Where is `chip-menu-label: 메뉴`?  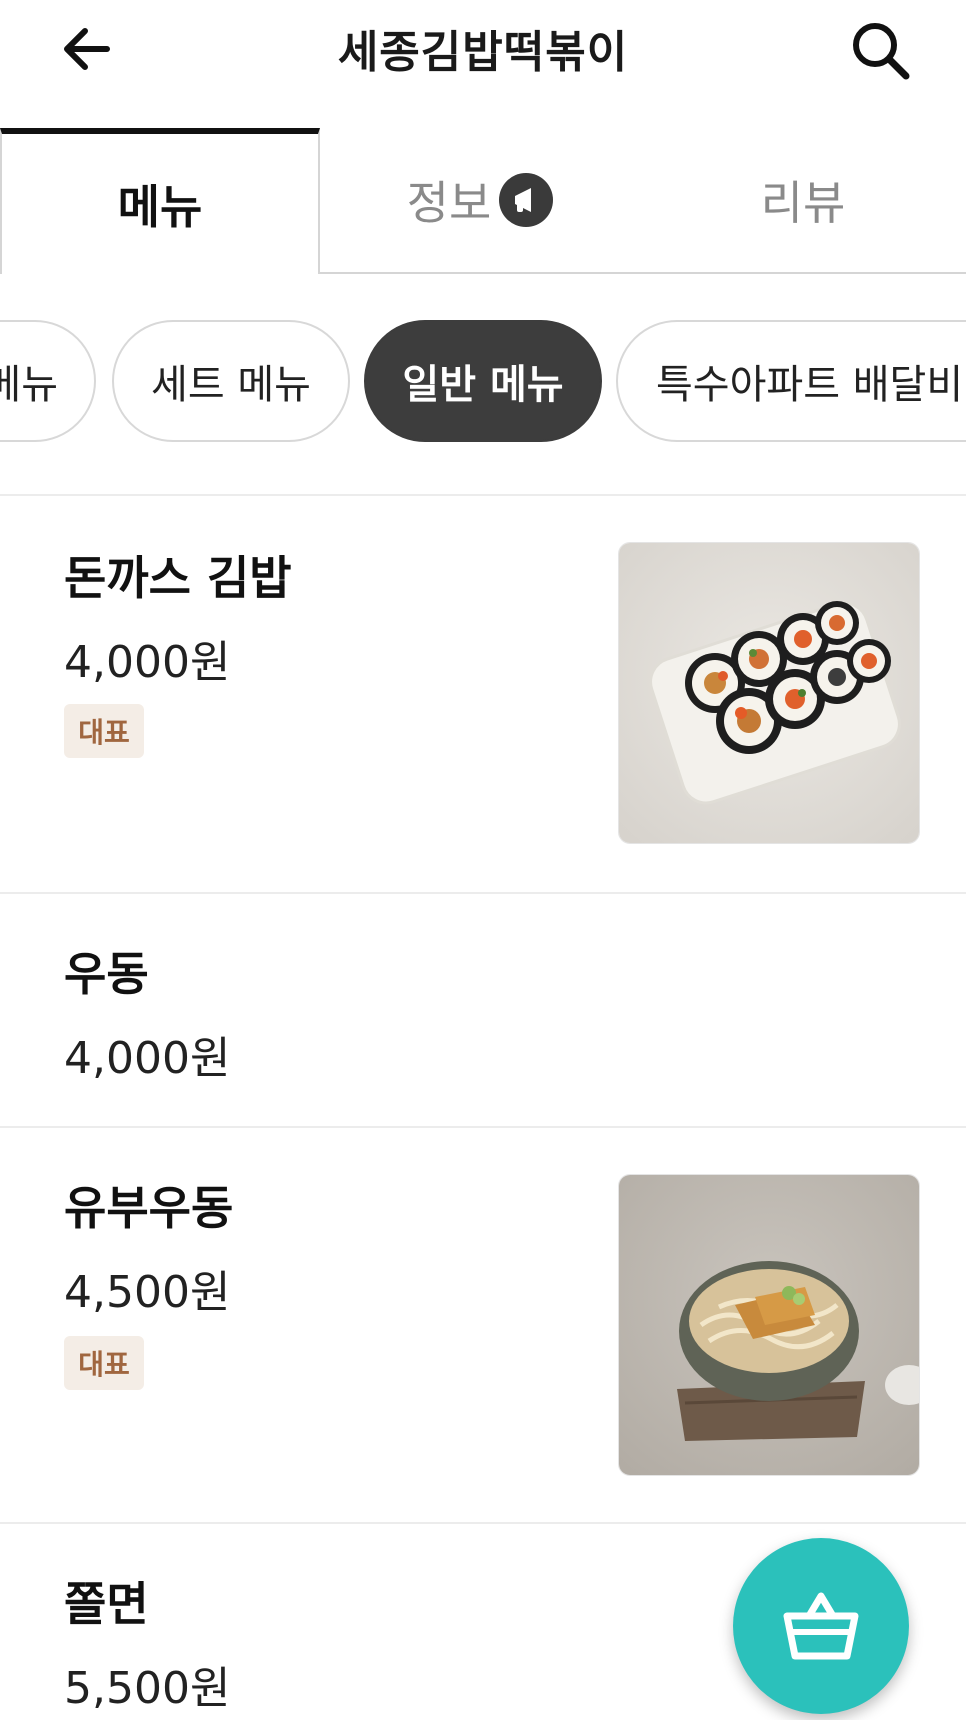 chip-menu-label: 메뉴 is located at coordinates (29, 385).